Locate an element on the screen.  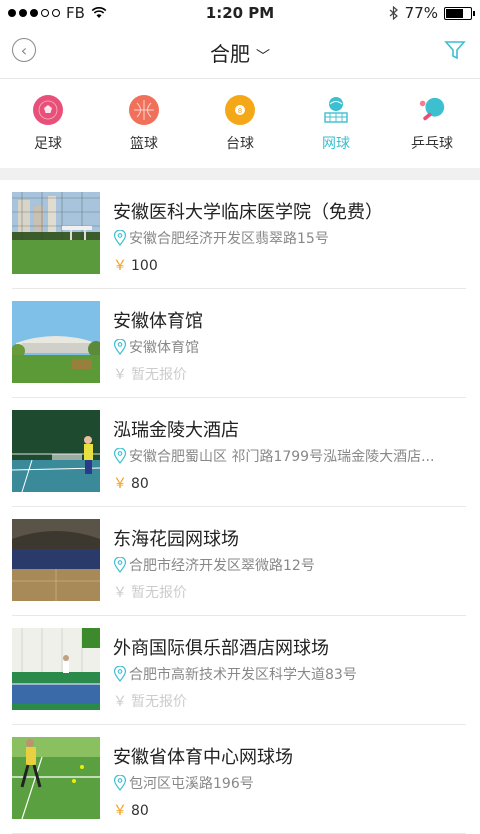
venue-address-text: 包河区屯溪路196号 is located at coordinates (191, 784).